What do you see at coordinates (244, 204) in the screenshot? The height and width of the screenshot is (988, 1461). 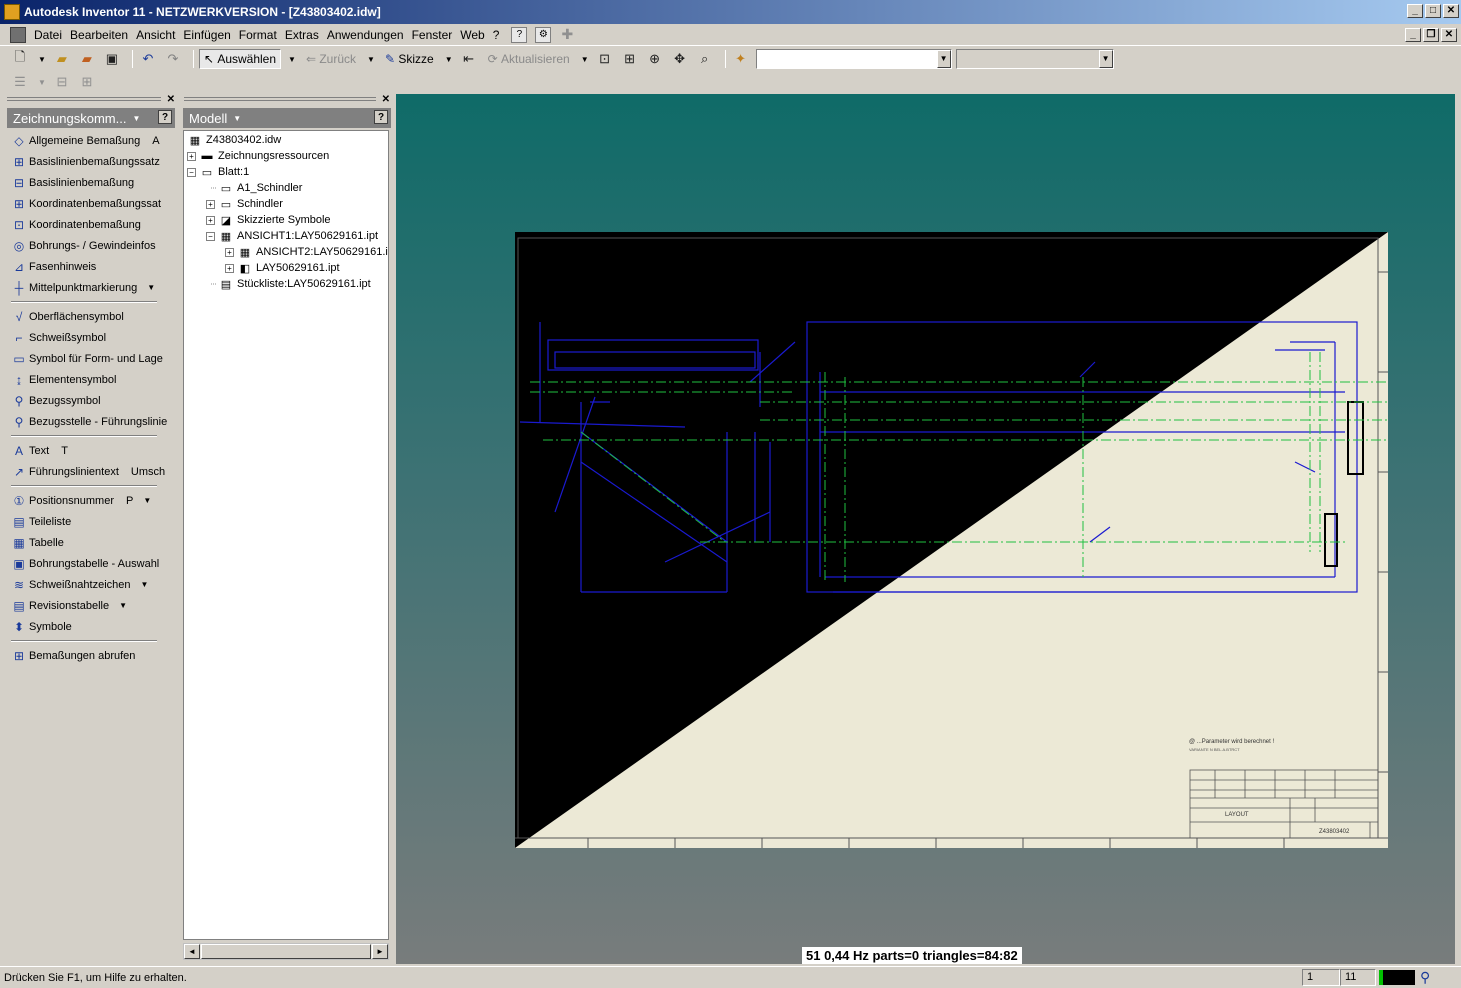 I see `tree-node: + ▭ Schindler` at bounding box center [244, 204].